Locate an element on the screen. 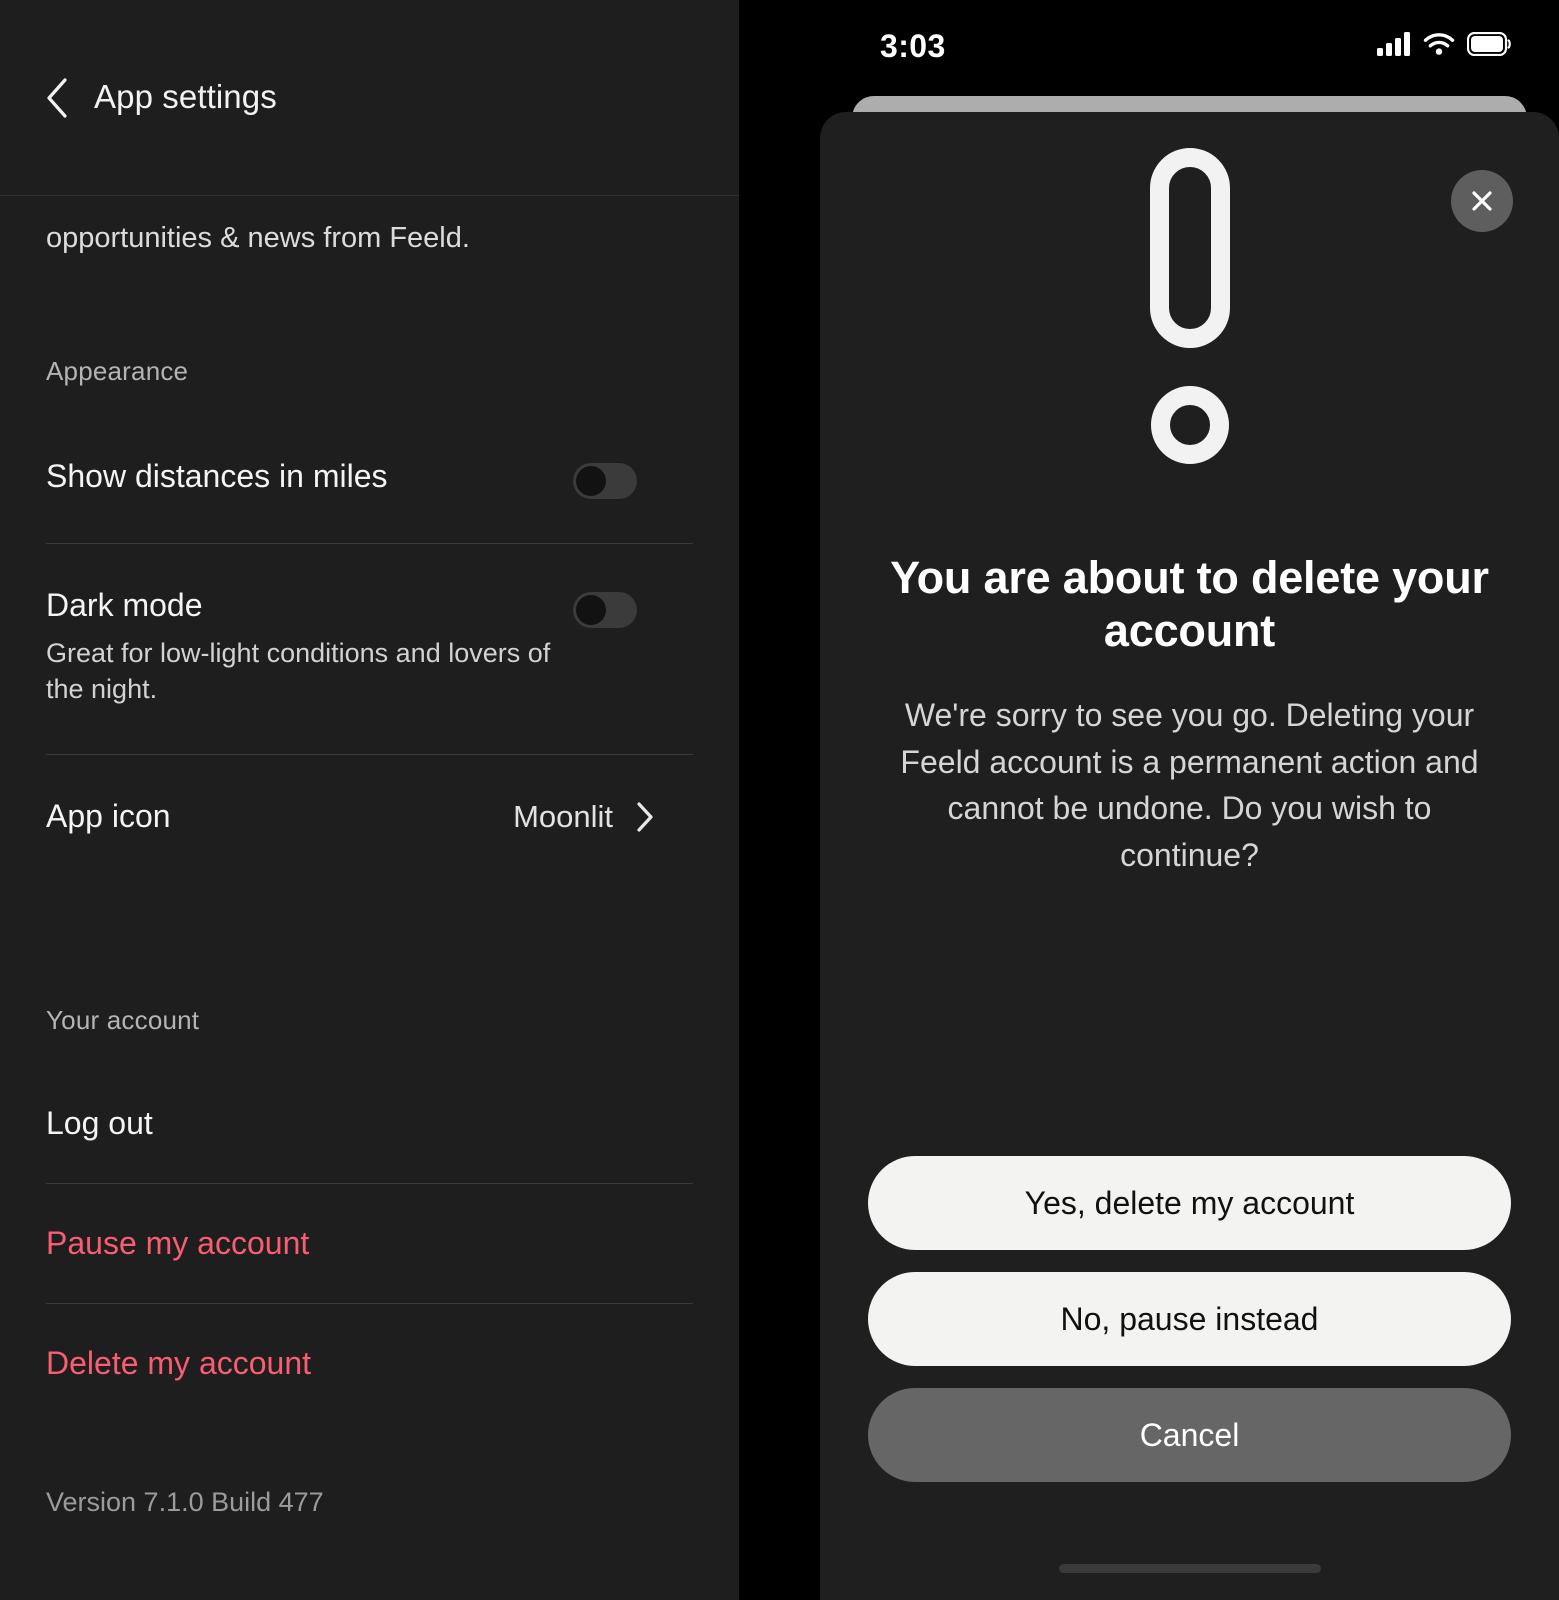 This screenshot has height=1600, width=1559. setting-row-delete-my-account: Delete my account is located at coordinates (369, 1363).